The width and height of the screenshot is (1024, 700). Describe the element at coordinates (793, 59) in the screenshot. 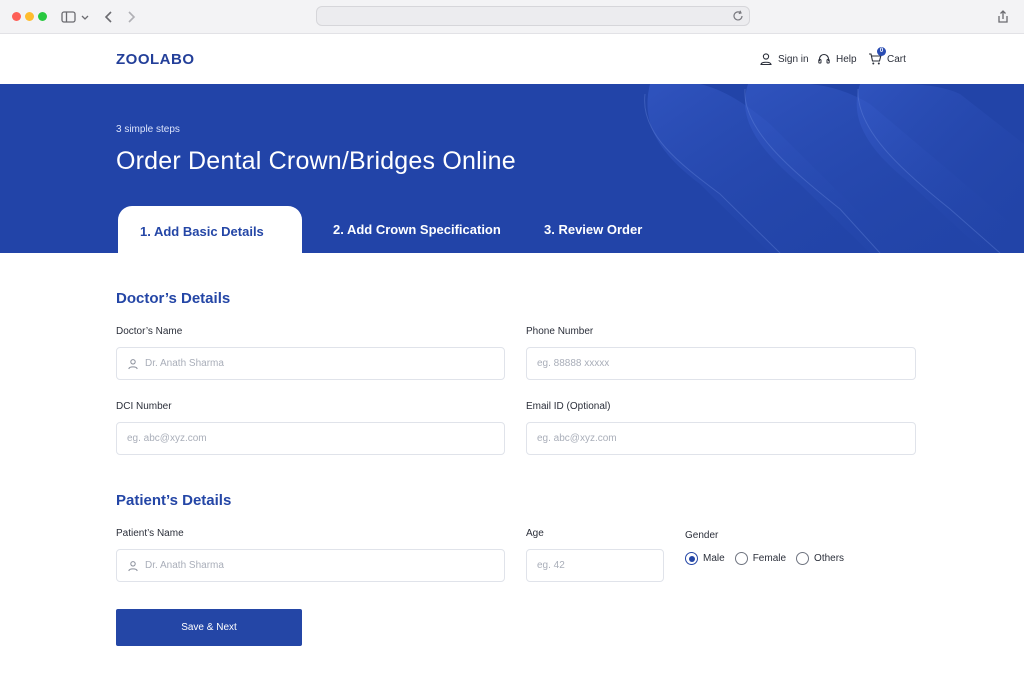

I see `sign-in-label: Sign in` at that location.